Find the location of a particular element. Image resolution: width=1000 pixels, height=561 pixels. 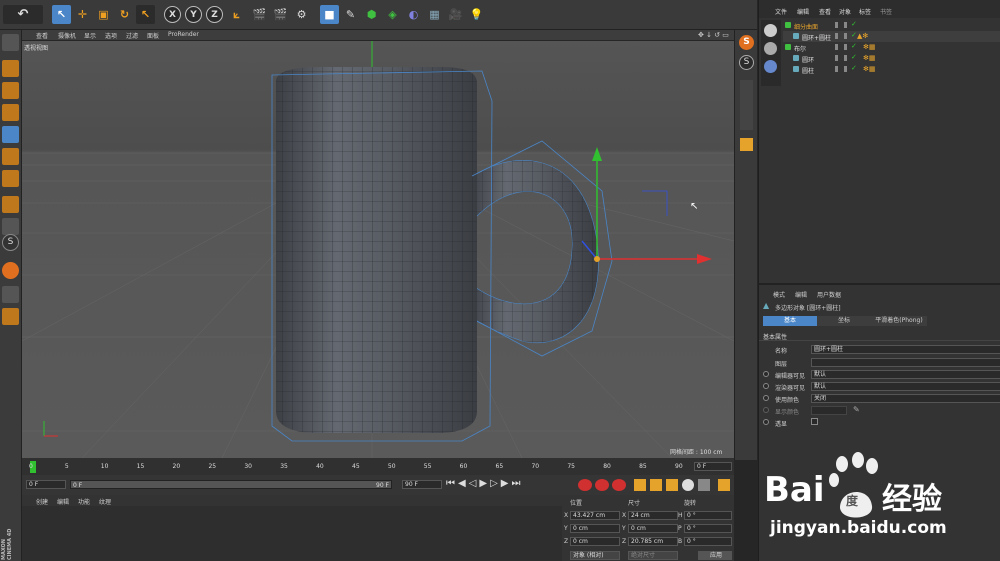

points-mode-icon is located at coordinates (10, 134).